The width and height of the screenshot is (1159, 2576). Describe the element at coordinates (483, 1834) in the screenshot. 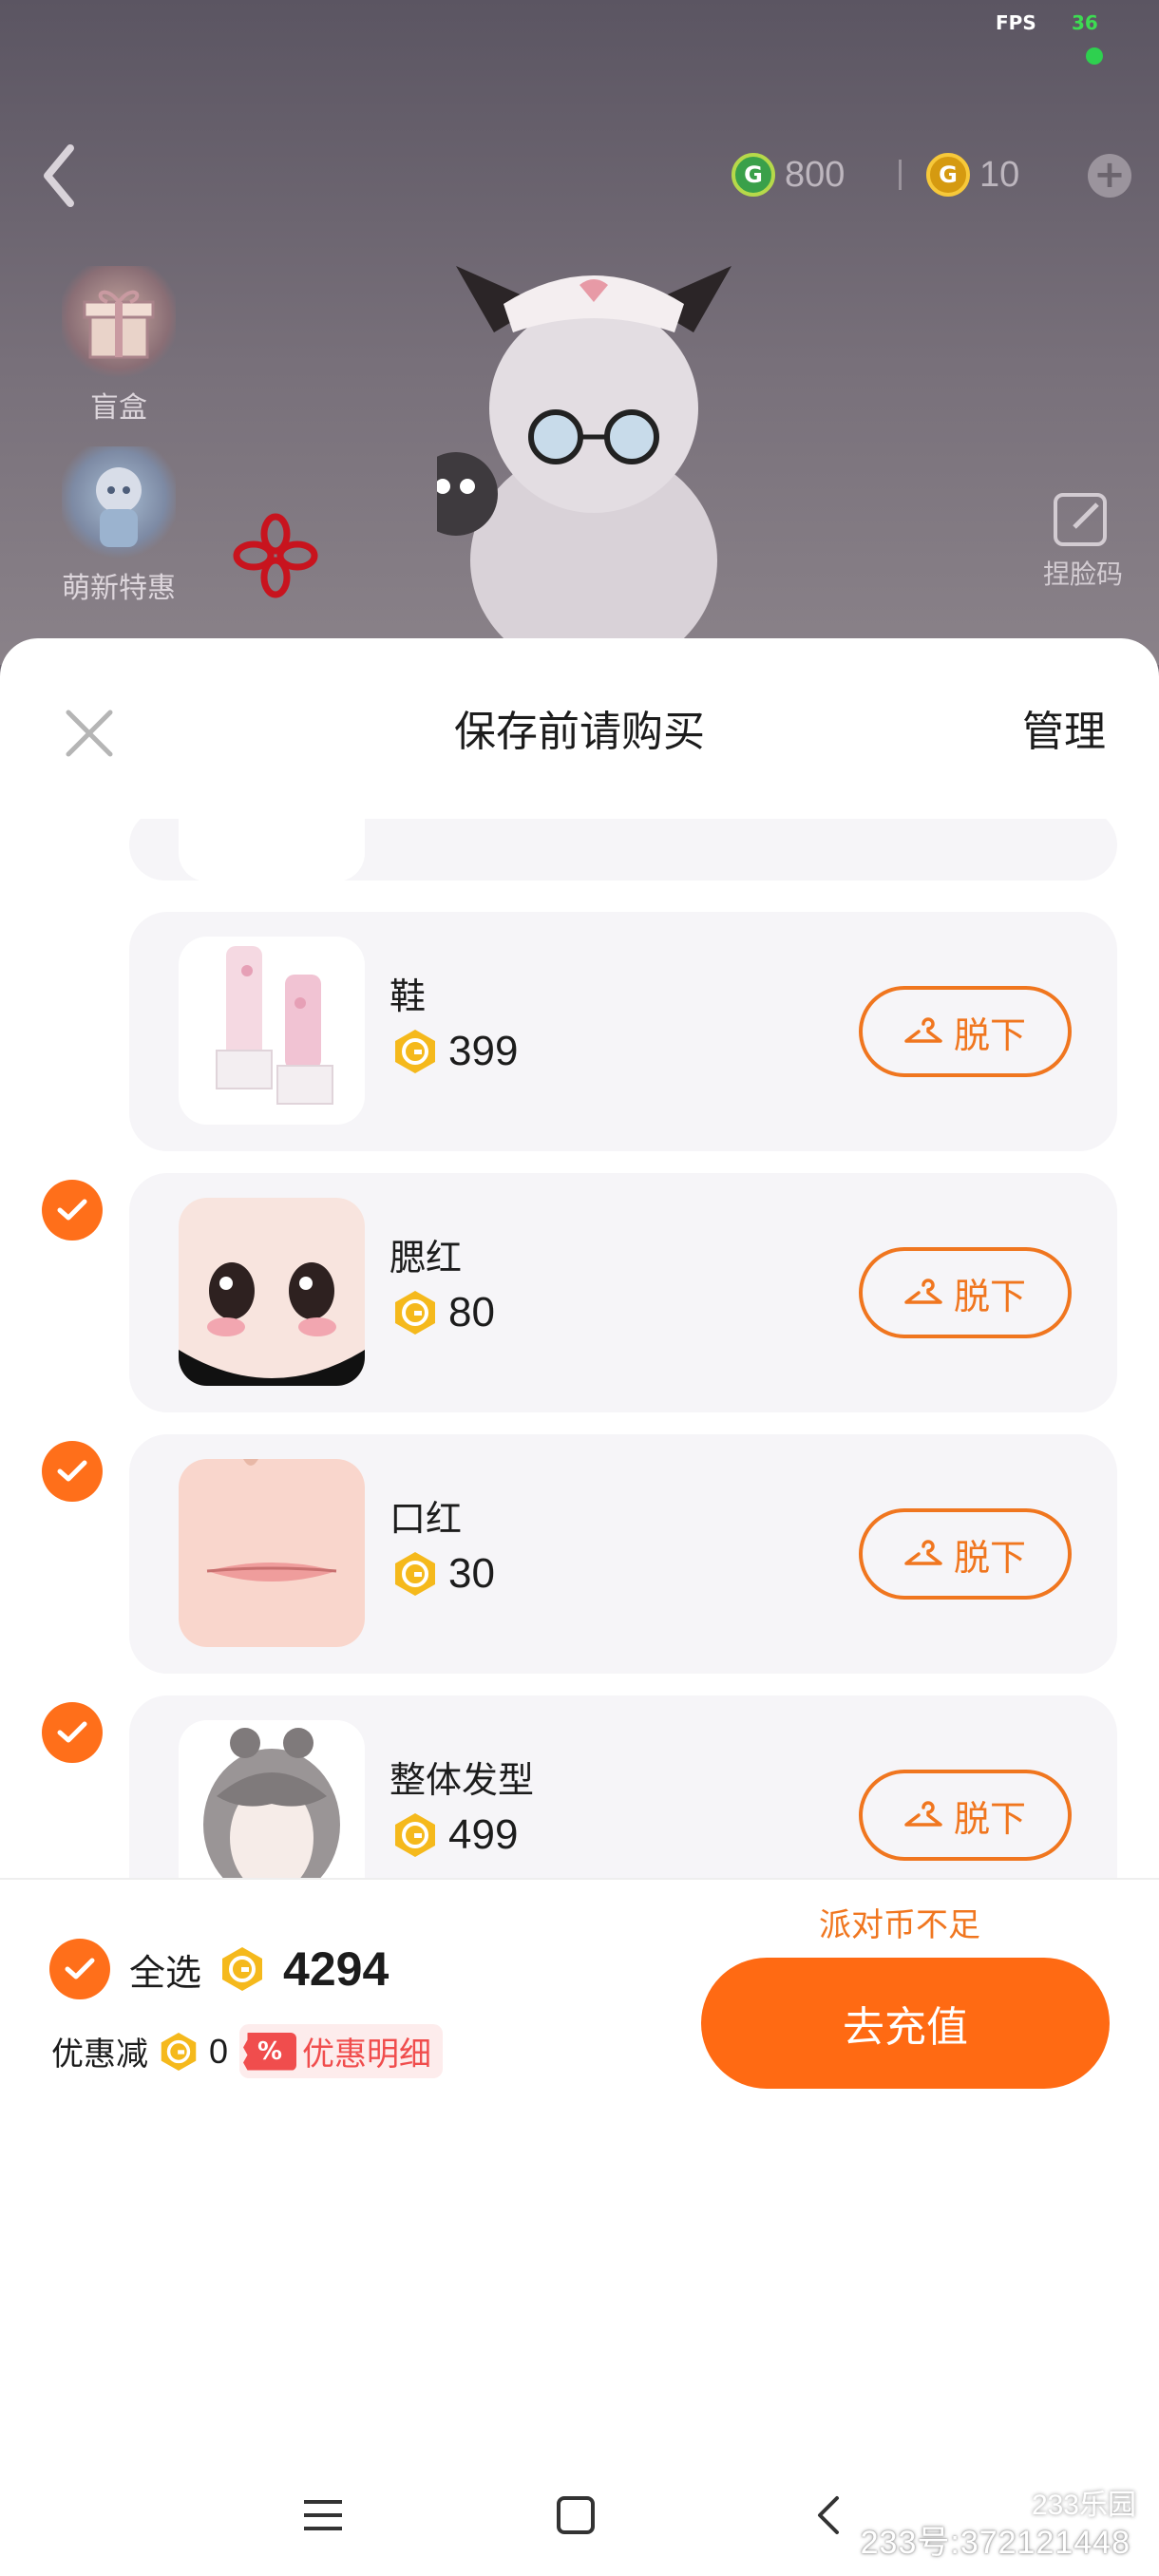

I see `item-price-value: 499` at that location.